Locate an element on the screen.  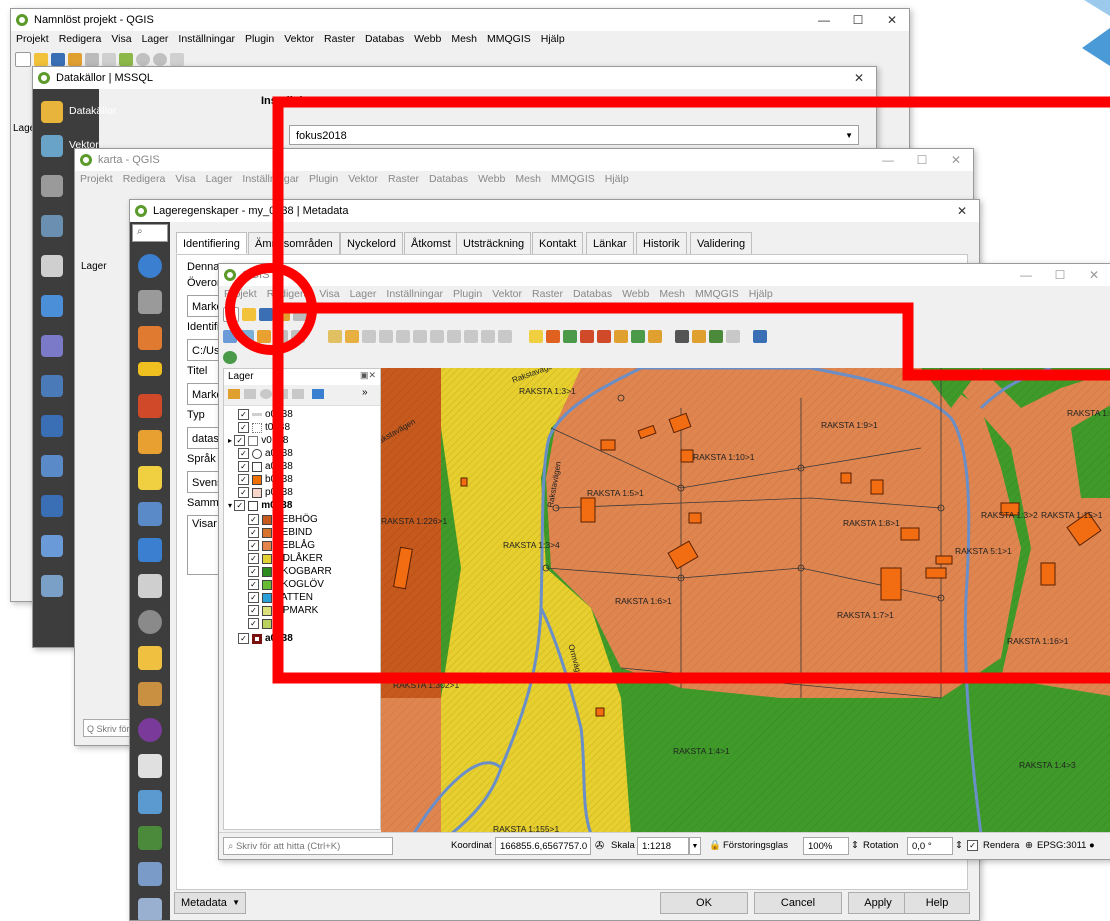
digitize-icon is located at coordinates (386, 336).